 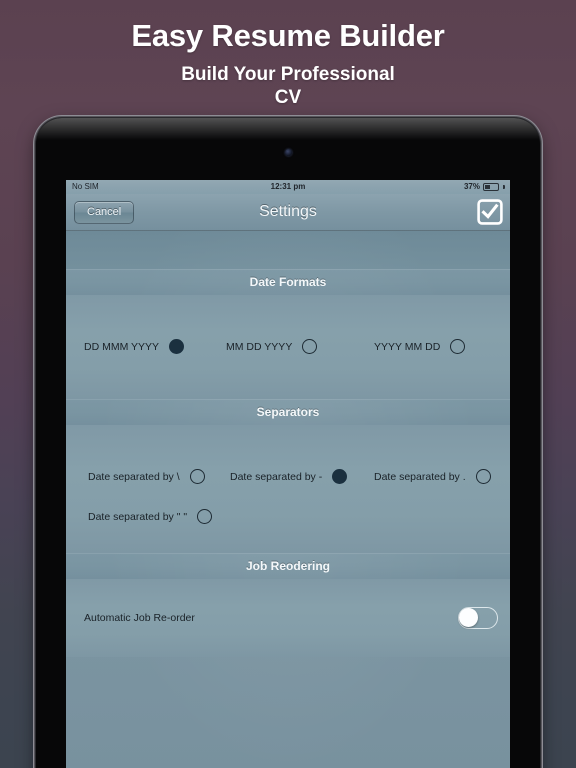 What do you see at coordinates (288, 250) in the screenshot?
I see `content-top-spacer` at bounding box center [288, 250].